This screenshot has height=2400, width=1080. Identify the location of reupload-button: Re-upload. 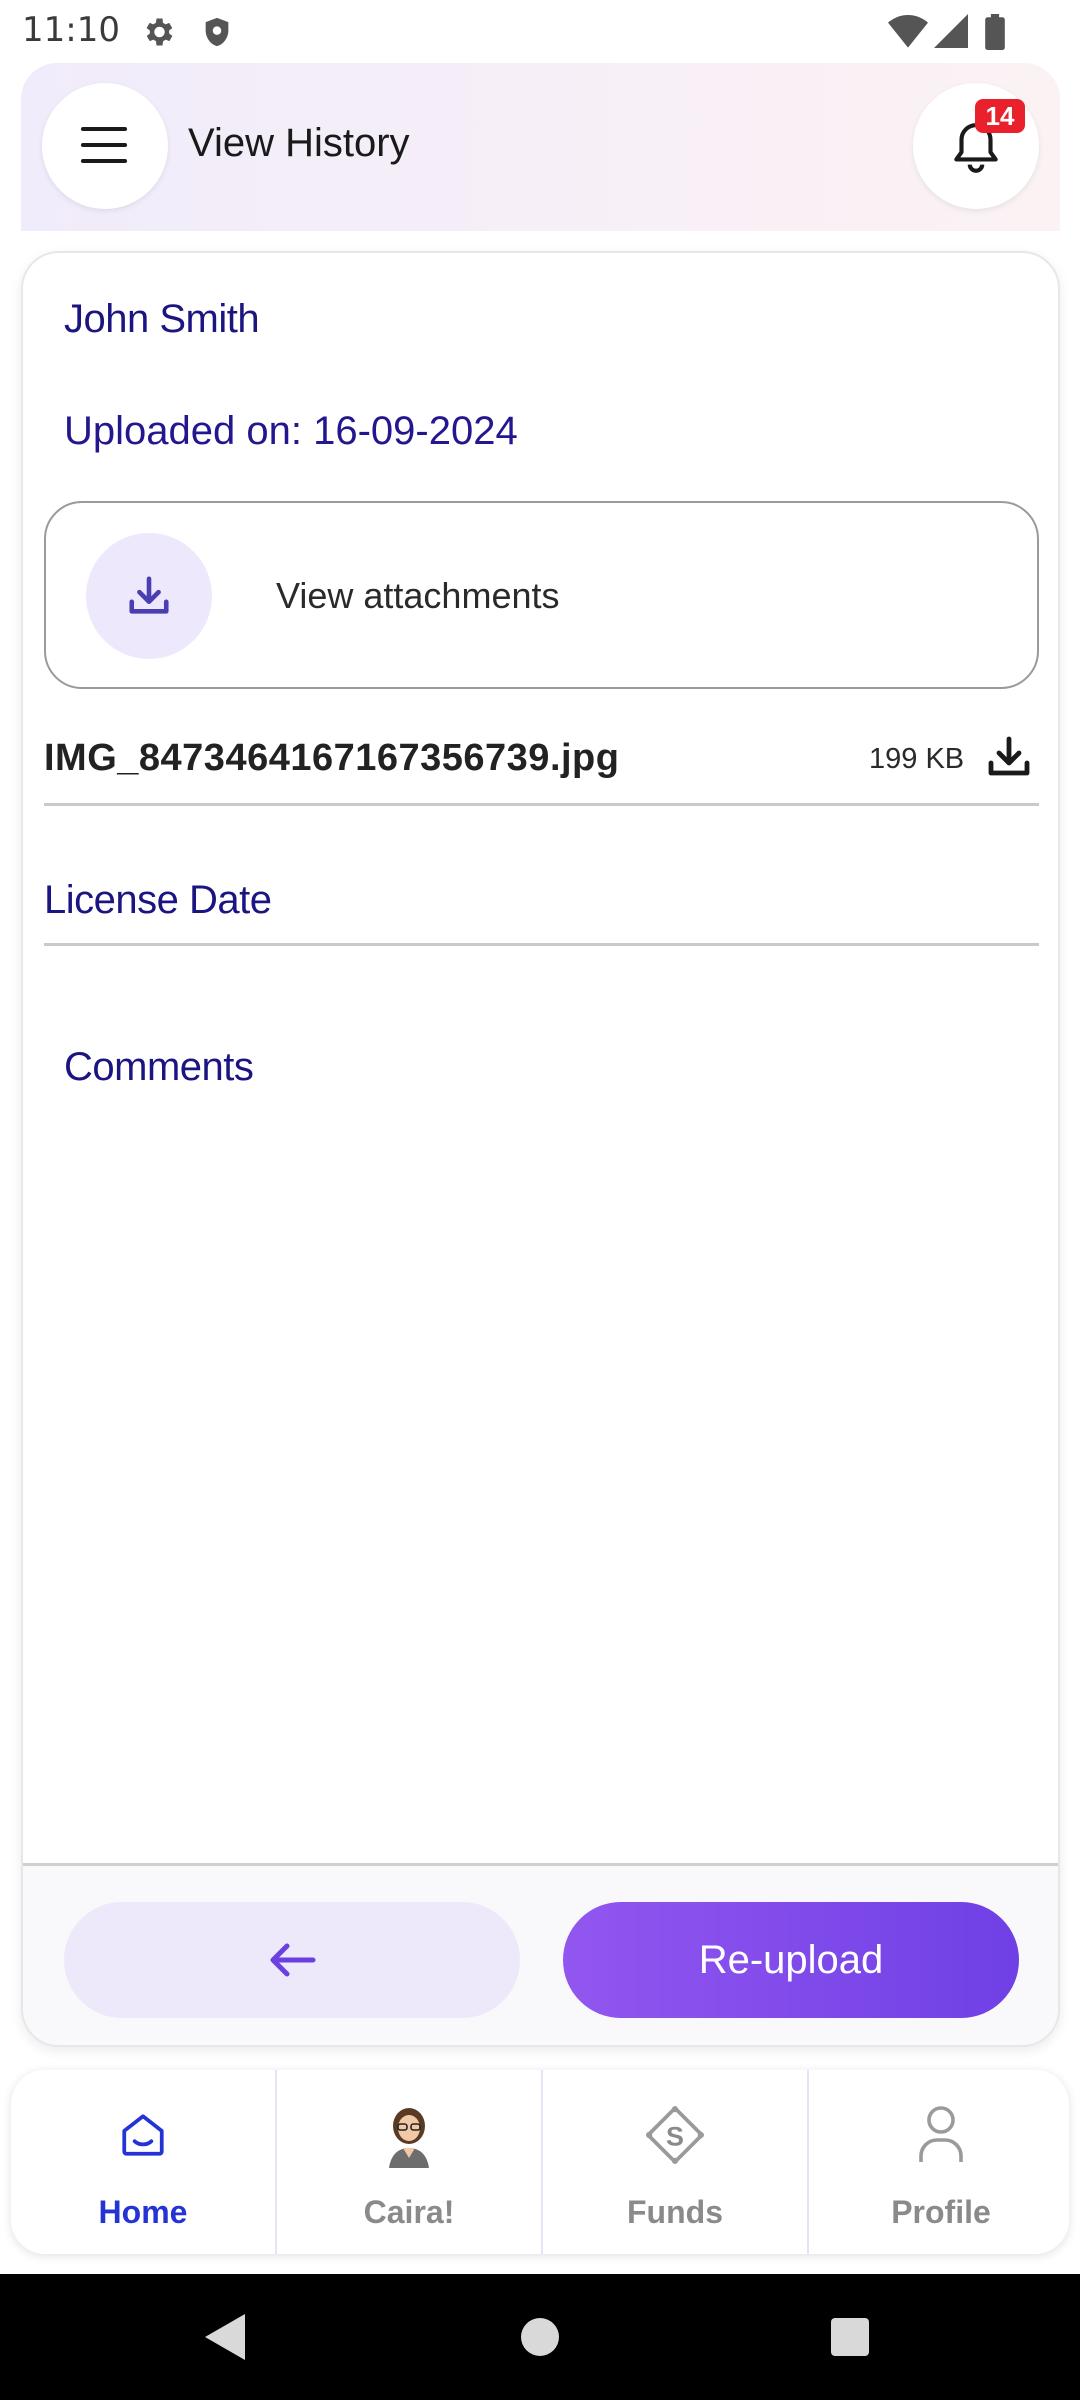
(791, 1960).